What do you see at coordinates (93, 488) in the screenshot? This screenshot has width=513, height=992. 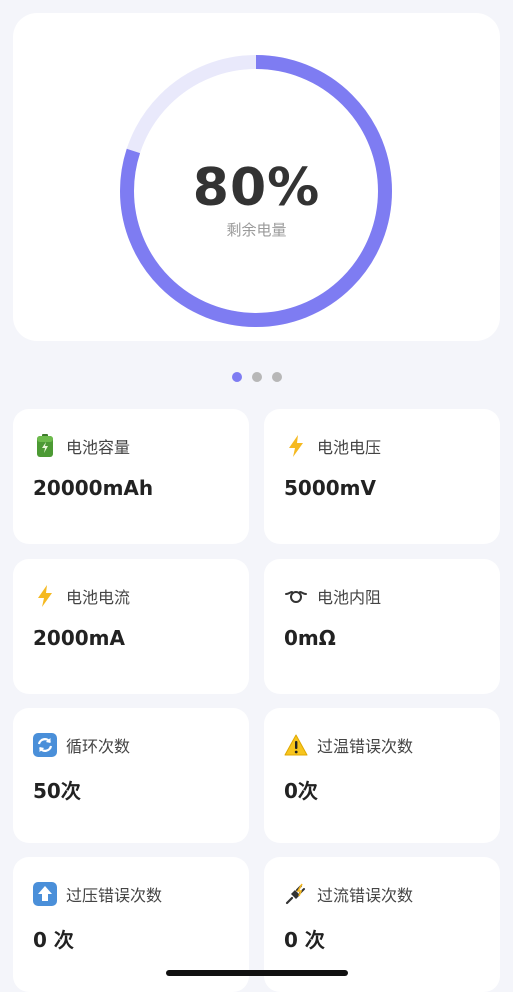 I see `stat-value: 20000mAh` at bounding box center [93, 488].